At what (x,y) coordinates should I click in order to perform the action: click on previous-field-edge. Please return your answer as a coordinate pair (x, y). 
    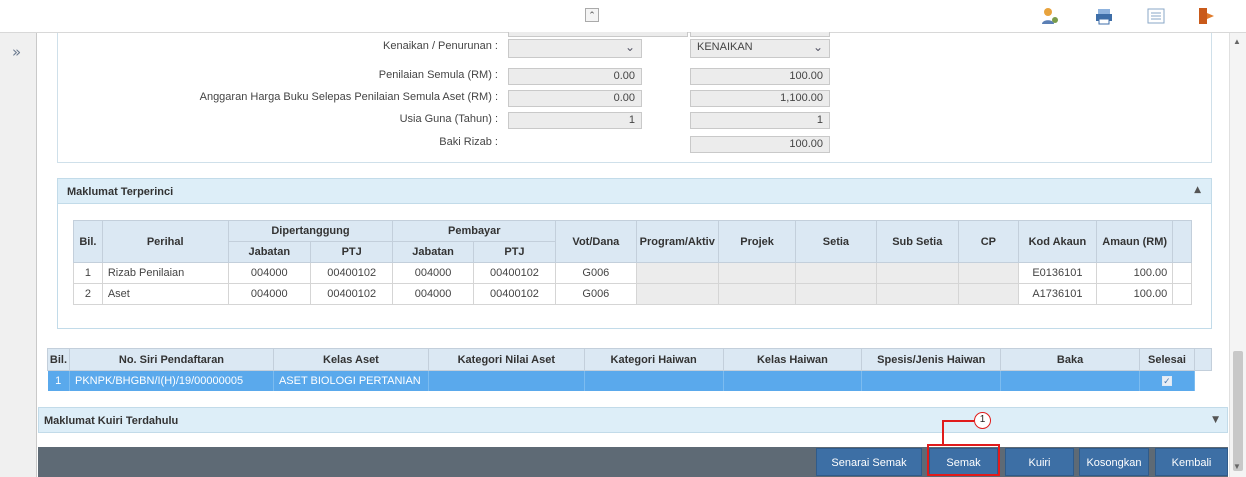
    Looking at the image, I should click on (598, 34).